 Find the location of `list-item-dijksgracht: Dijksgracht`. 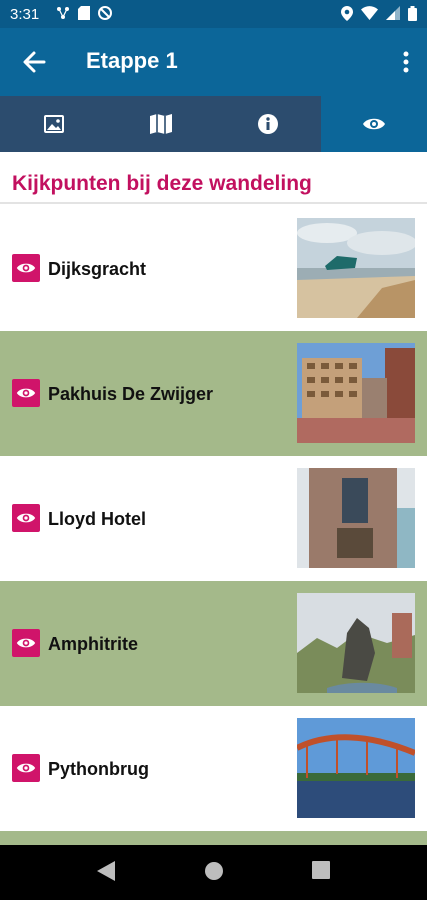

list-item-dijksgracht: Dijksgracht is located at coordinates (213, 268).